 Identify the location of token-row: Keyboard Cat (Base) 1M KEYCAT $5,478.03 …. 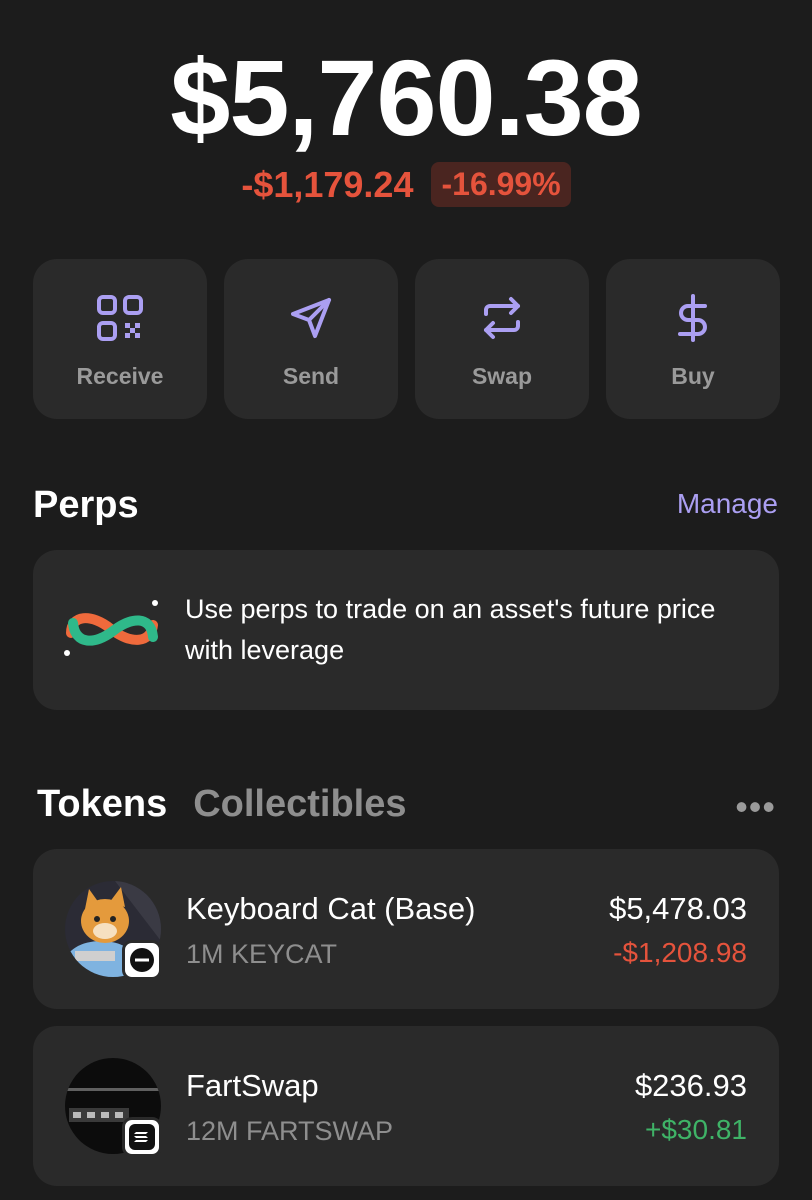
(406, 929).